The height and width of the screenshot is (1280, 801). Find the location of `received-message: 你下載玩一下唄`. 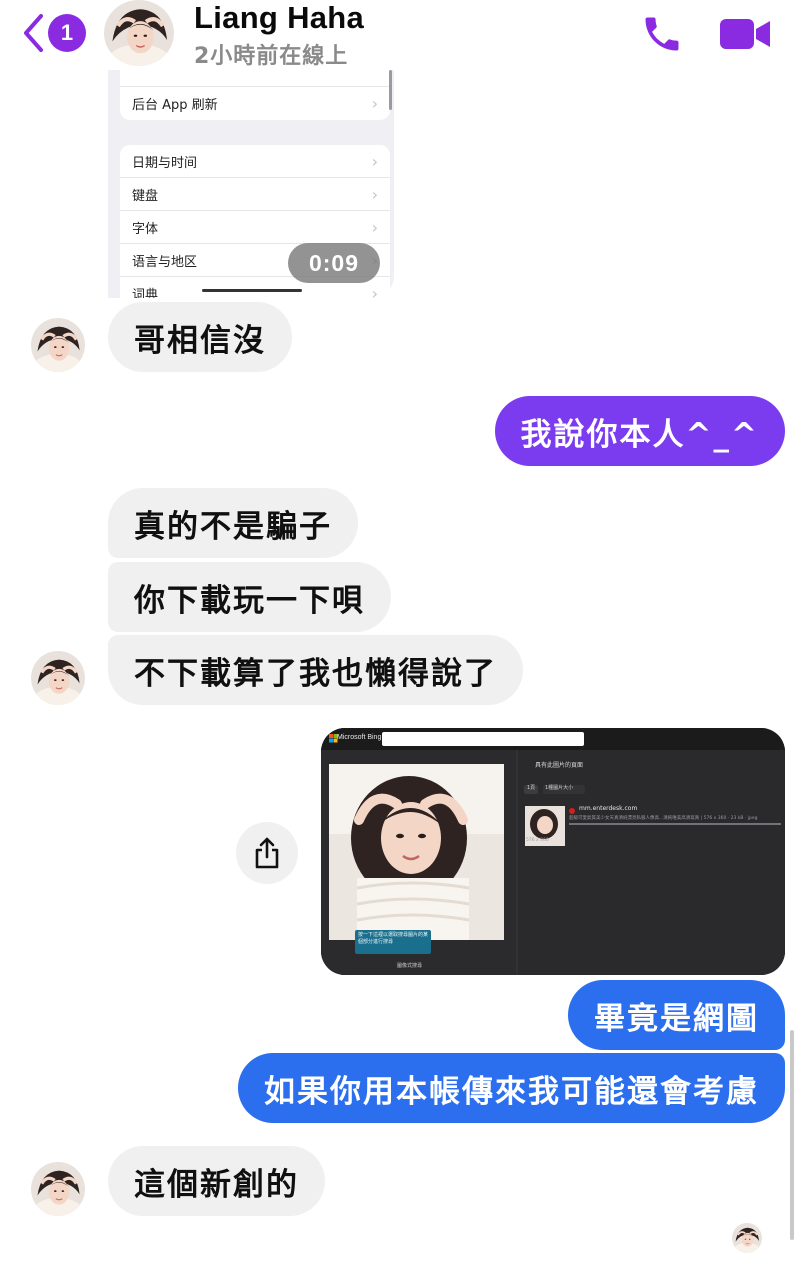

received-message: 你下載玩一下唄 is located at coordinates (249, 597).